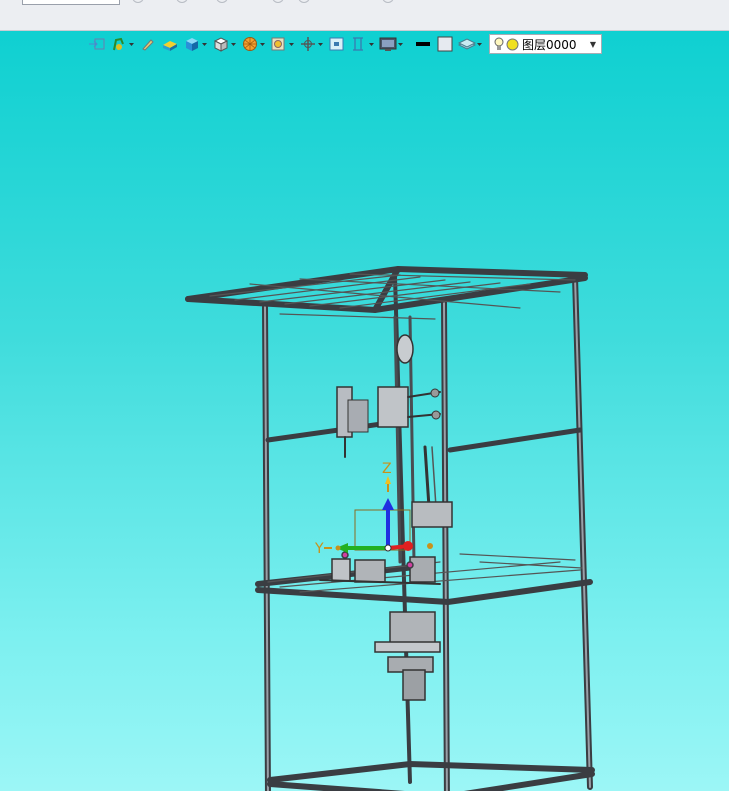 The width and height of the screenshot is (729, 791). What do you see at coordinates (431, 775) in the screenshot?
I see `bottom-frame` at bounding box center [431, 775].